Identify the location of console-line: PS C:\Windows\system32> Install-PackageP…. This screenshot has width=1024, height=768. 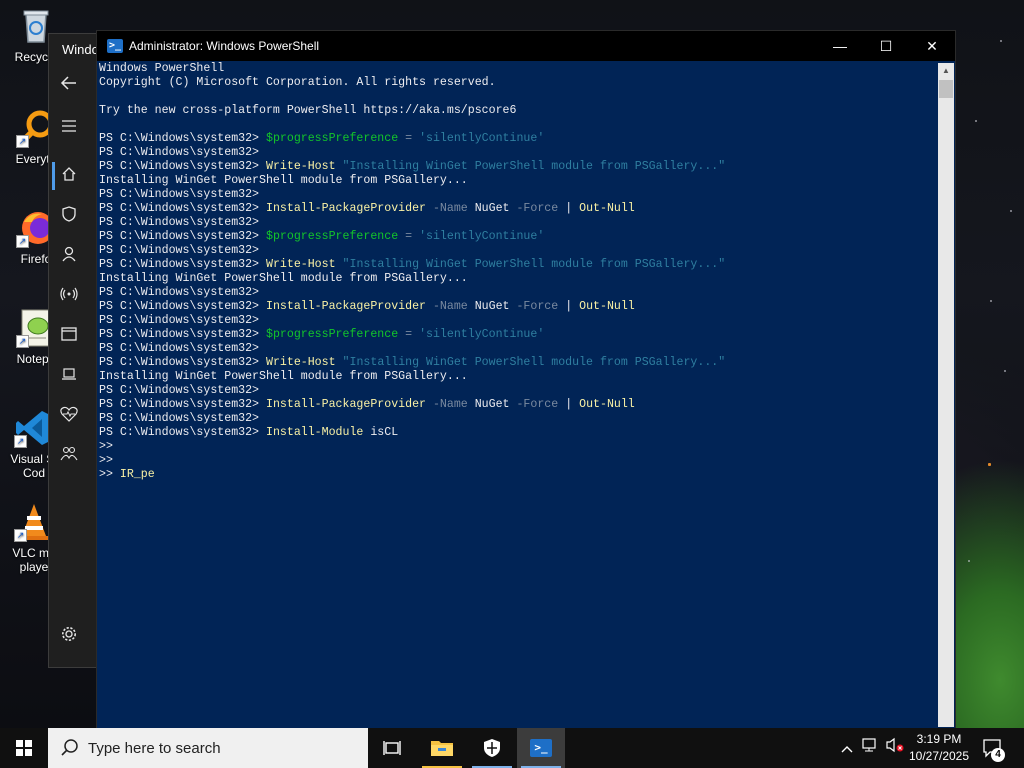
(518, 209).